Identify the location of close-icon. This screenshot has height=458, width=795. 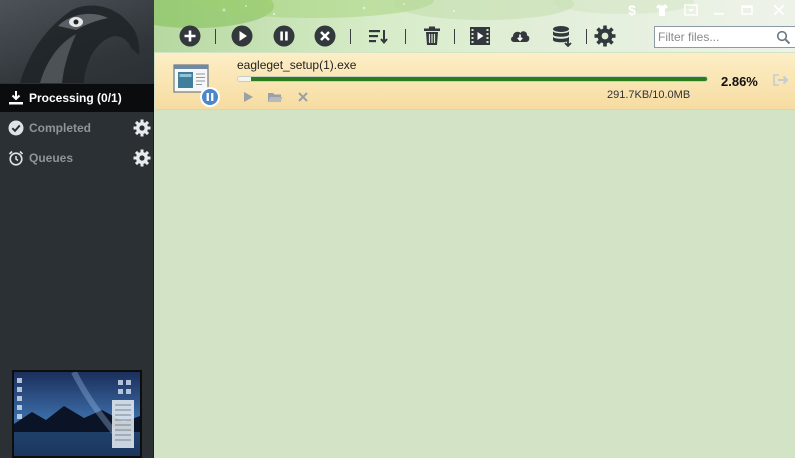
(779, 10).